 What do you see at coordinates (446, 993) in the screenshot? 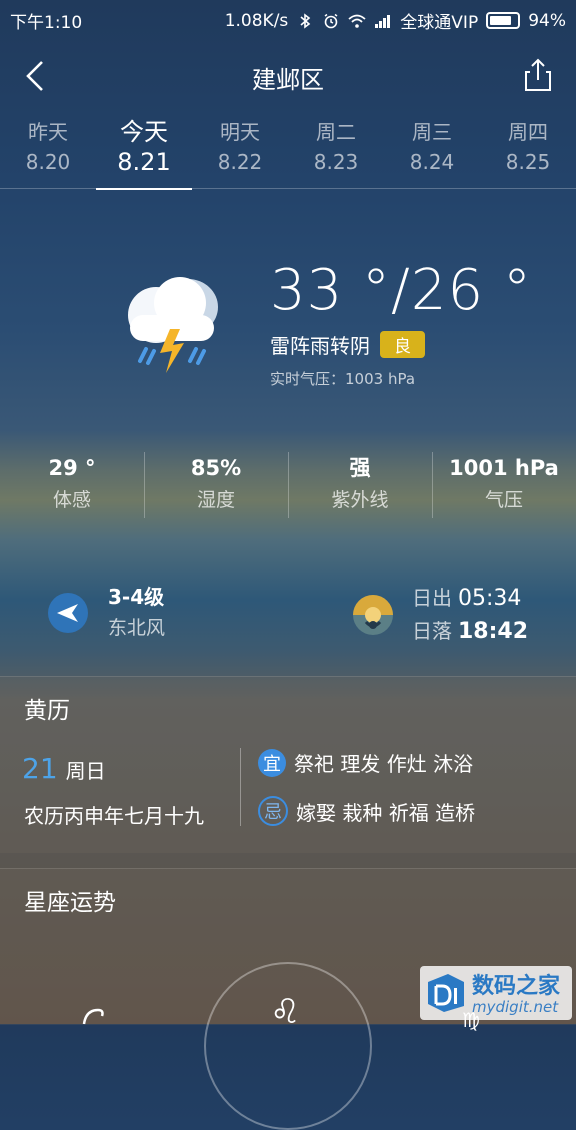
I see `watermark-logo-icon` at bounding box center [446, 993].